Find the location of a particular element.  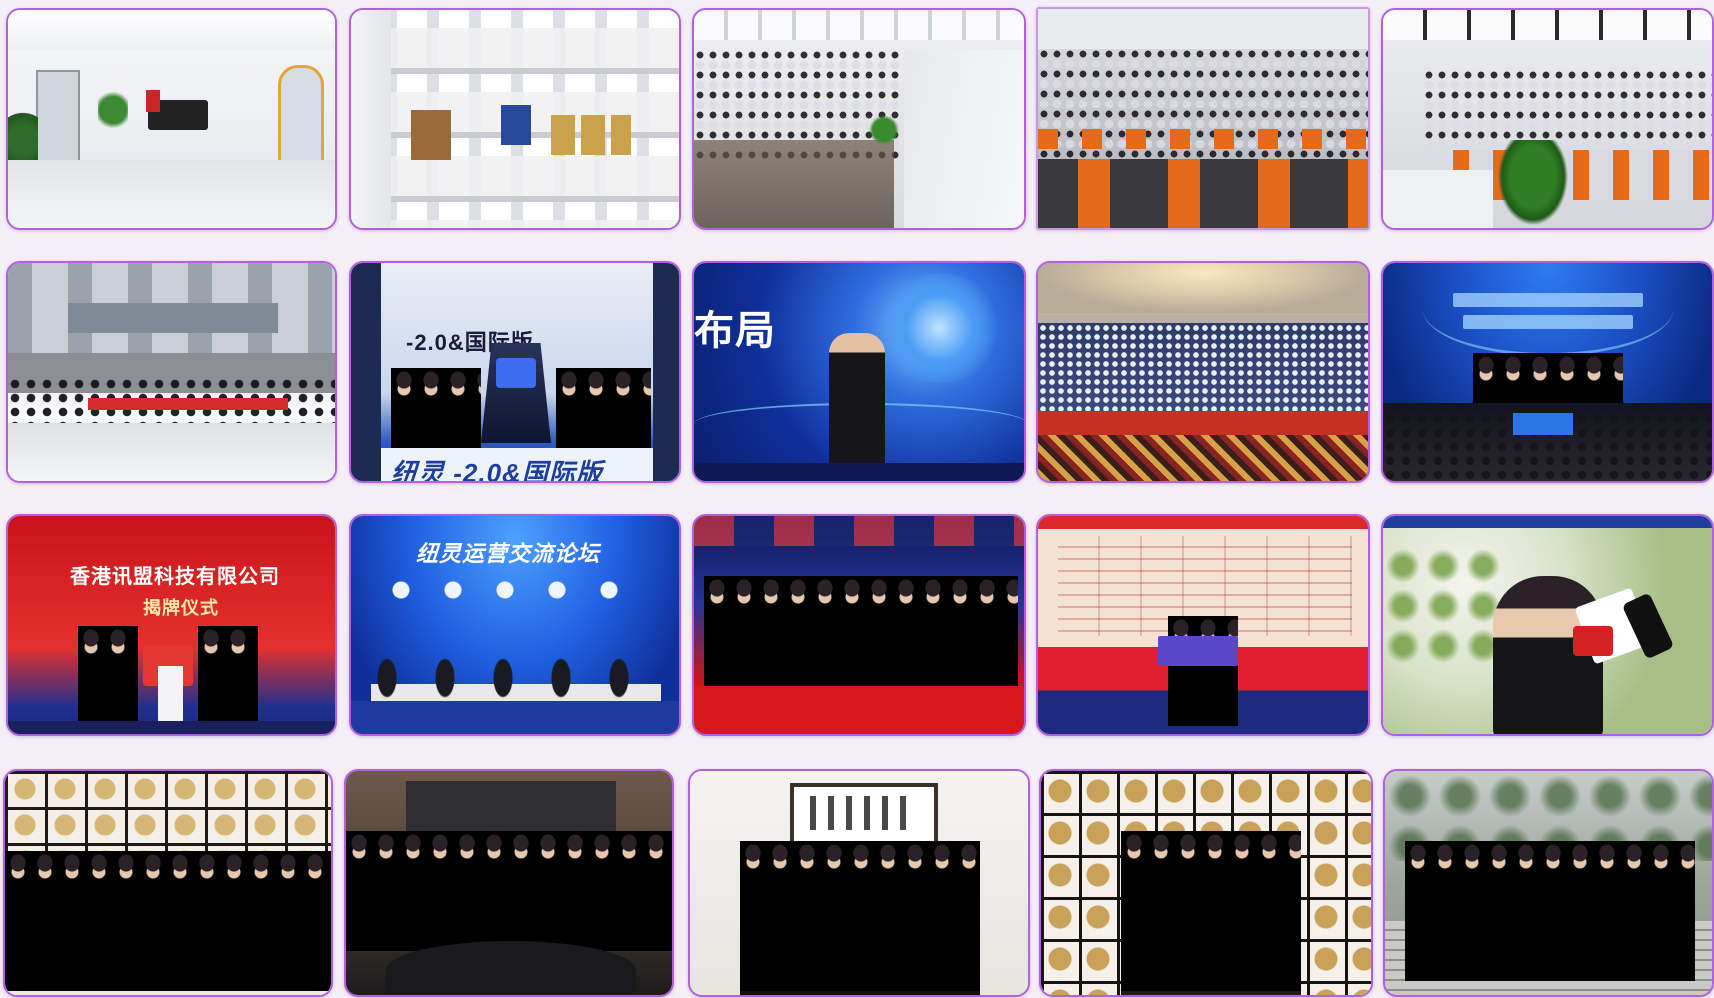

gallery-photo-group-outdoor-steps is located at coordinates (1548, 883).